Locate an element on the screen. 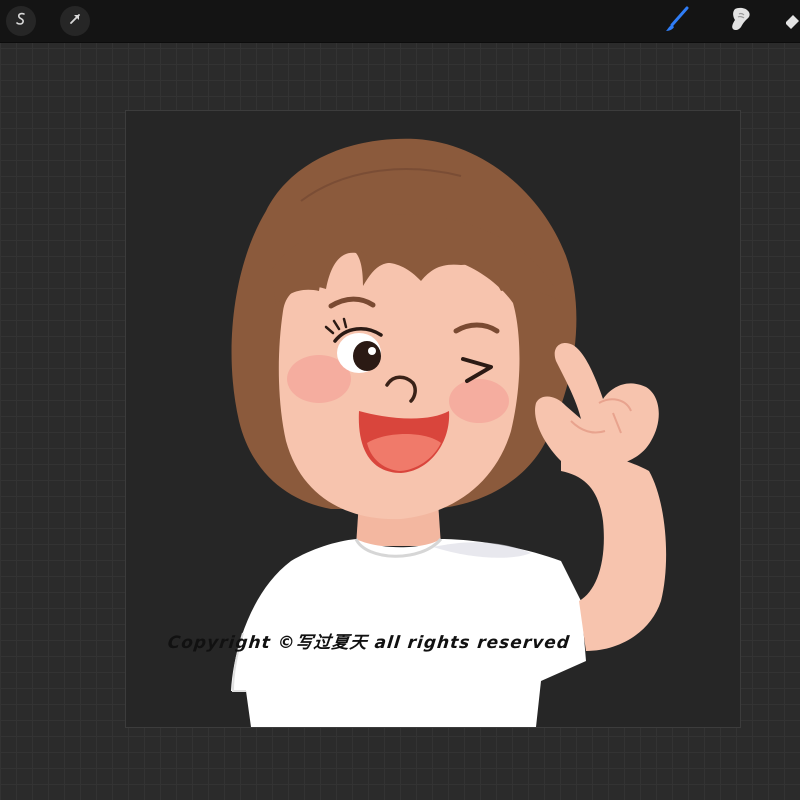 The height and width of the screenshot is (800, 800). adjustments-icon is located at coordinates (21, 21).